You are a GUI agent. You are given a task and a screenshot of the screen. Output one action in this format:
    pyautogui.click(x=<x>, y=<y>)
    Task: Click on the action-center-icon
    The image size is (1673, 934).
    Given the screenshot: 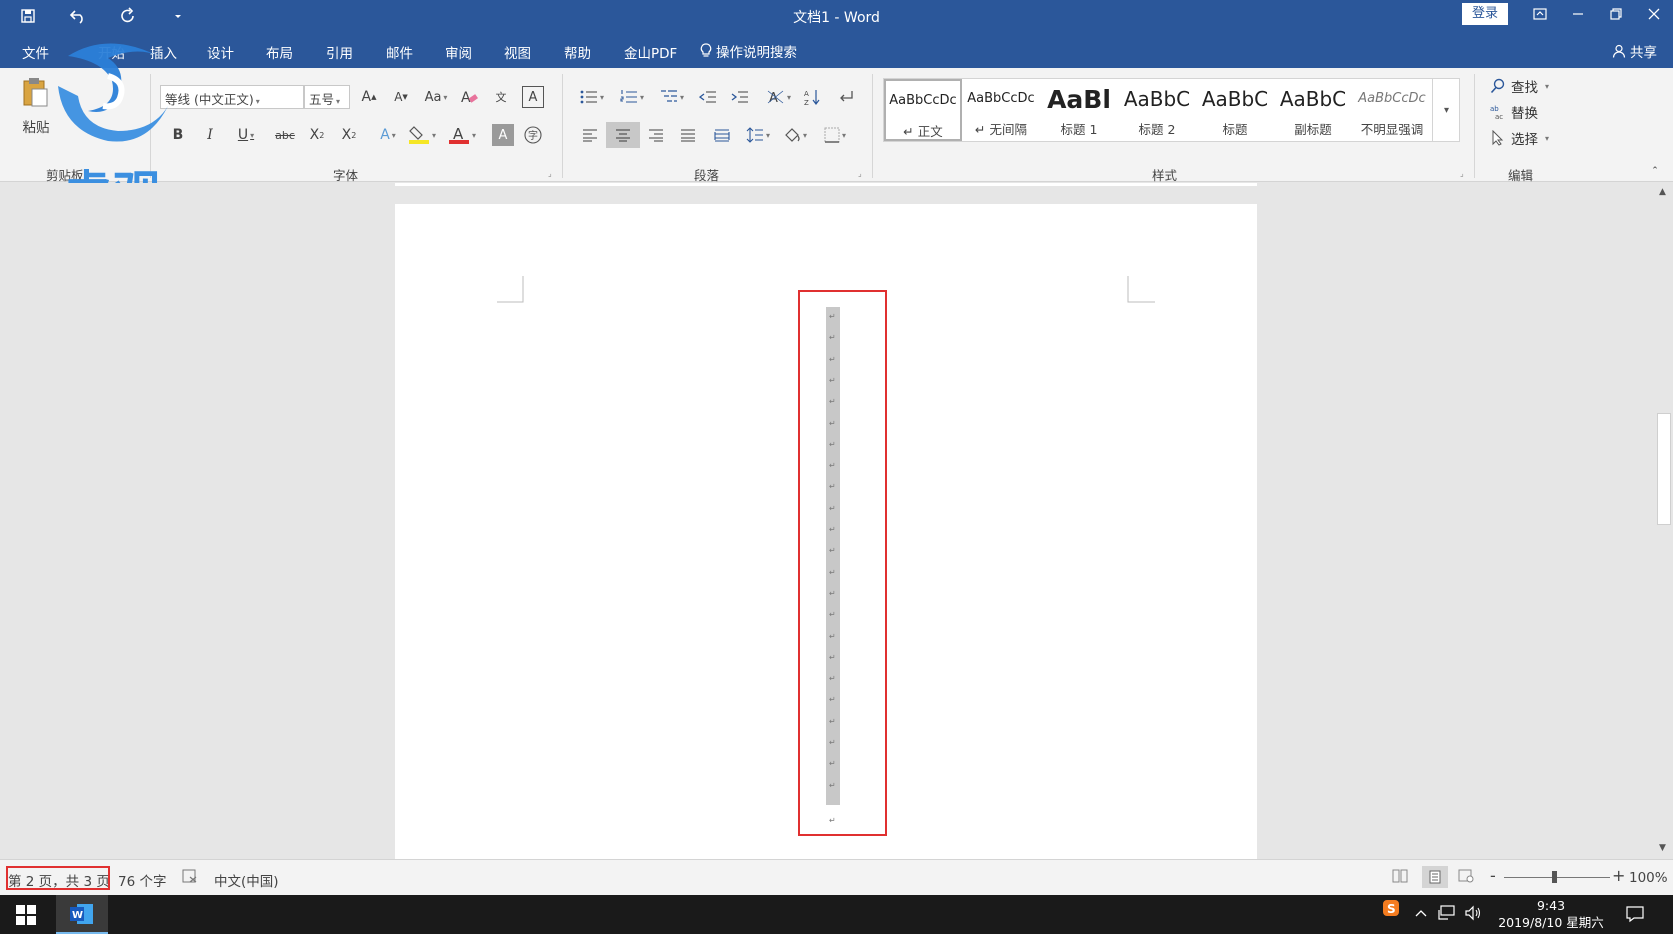 What is the action you would take?
    pyautogui.click(x=1635, y=916)
    